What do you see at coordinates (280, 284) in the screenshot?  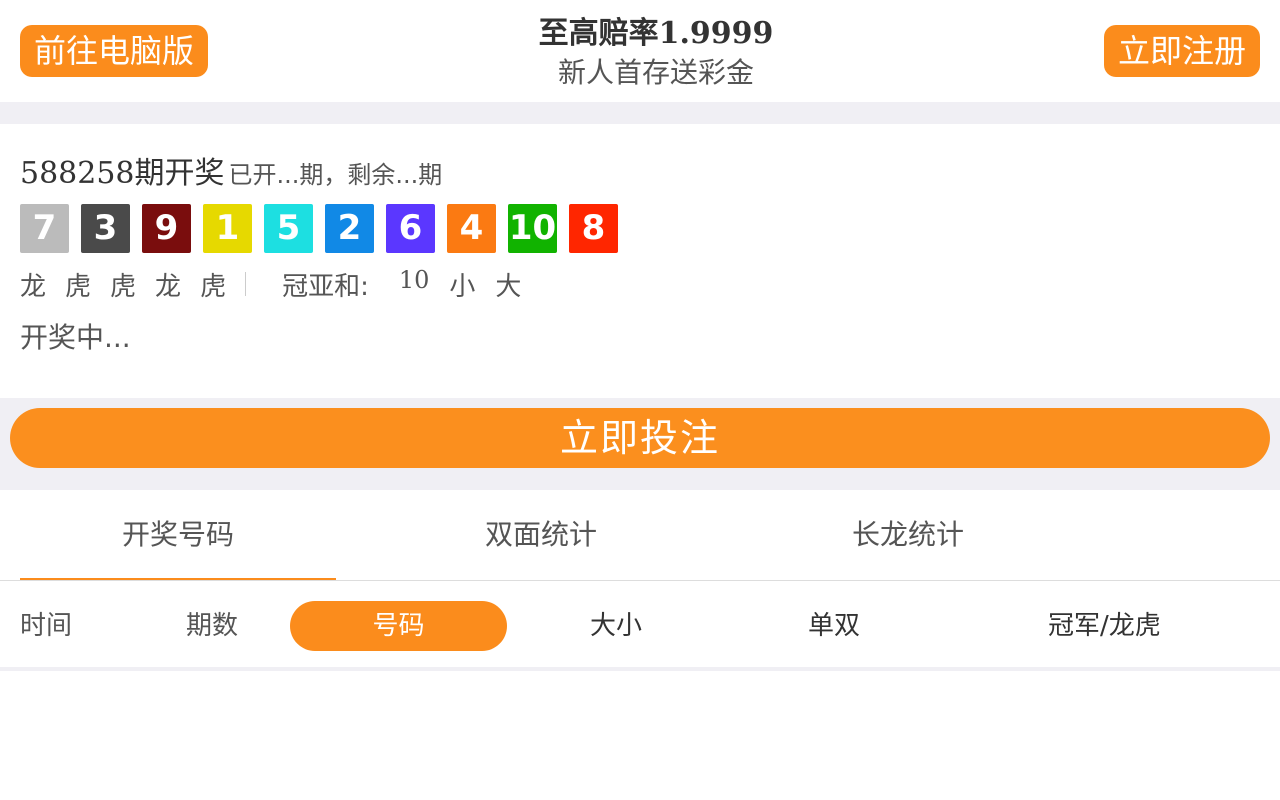 I see `dragon-tiger-line: 龙 虎 虎 龙 虎 冠亚和: 10 小 大` at bounding box center [280, 284].